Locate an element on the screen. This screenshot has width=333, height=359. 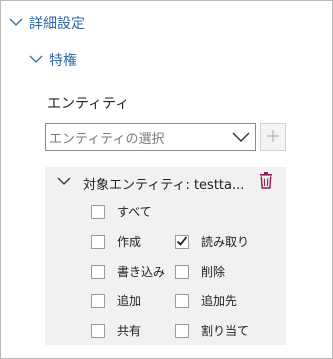
permission-label: 割り当て is located at coordinates (225, 331).